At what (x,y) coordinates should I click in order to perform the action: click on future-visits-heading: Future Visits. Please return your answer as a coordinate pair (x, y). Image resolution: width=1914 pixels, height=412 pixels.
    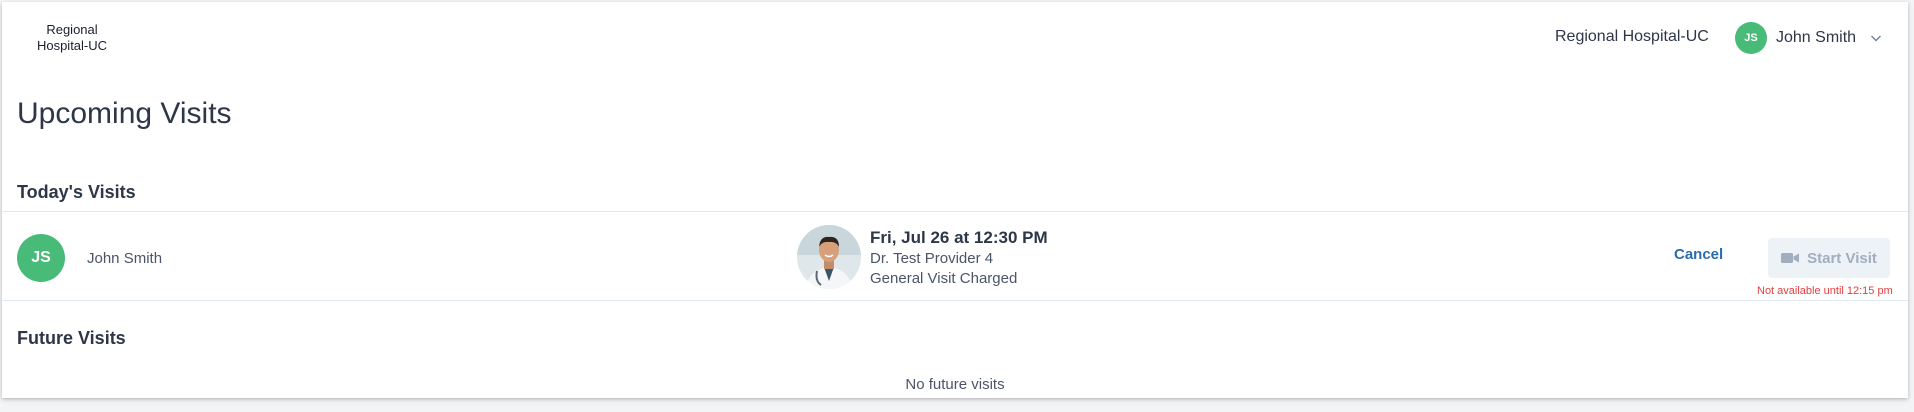
    Looking at the image, I should click on (71, 338).